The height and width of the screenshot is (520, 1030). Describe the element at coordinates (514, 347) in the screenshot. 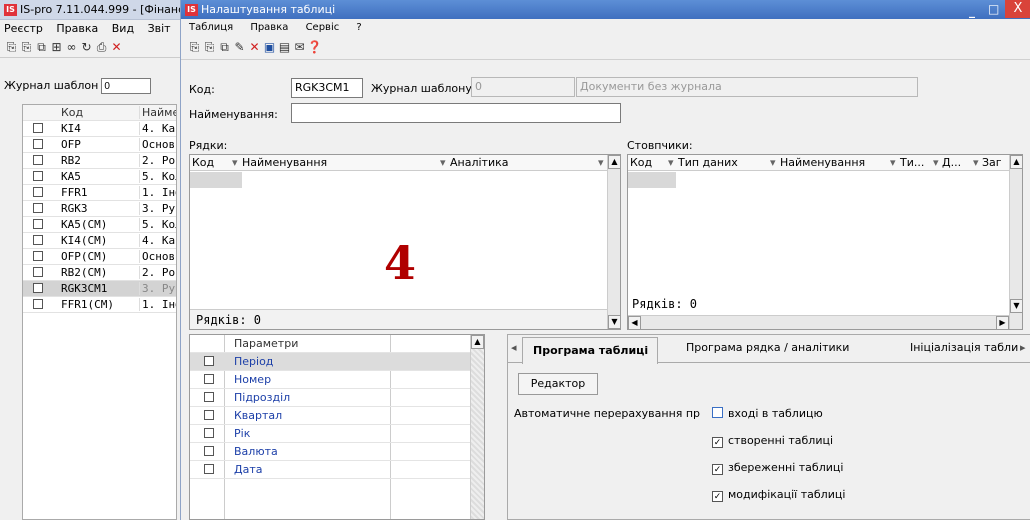

I see `tab-scroll-left-icon: ◂` at that location.